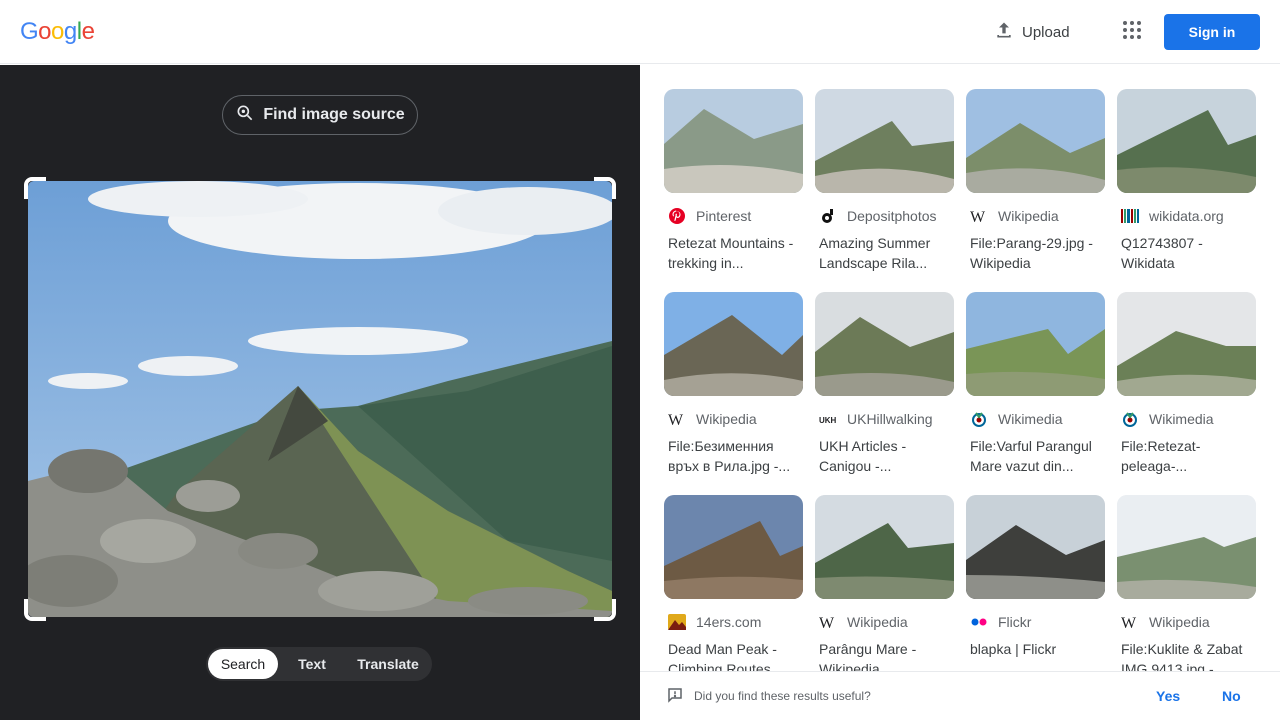  Describe the element at coordinates (29, 31) in the screenshot. I see `logo-letter: G` at that location.